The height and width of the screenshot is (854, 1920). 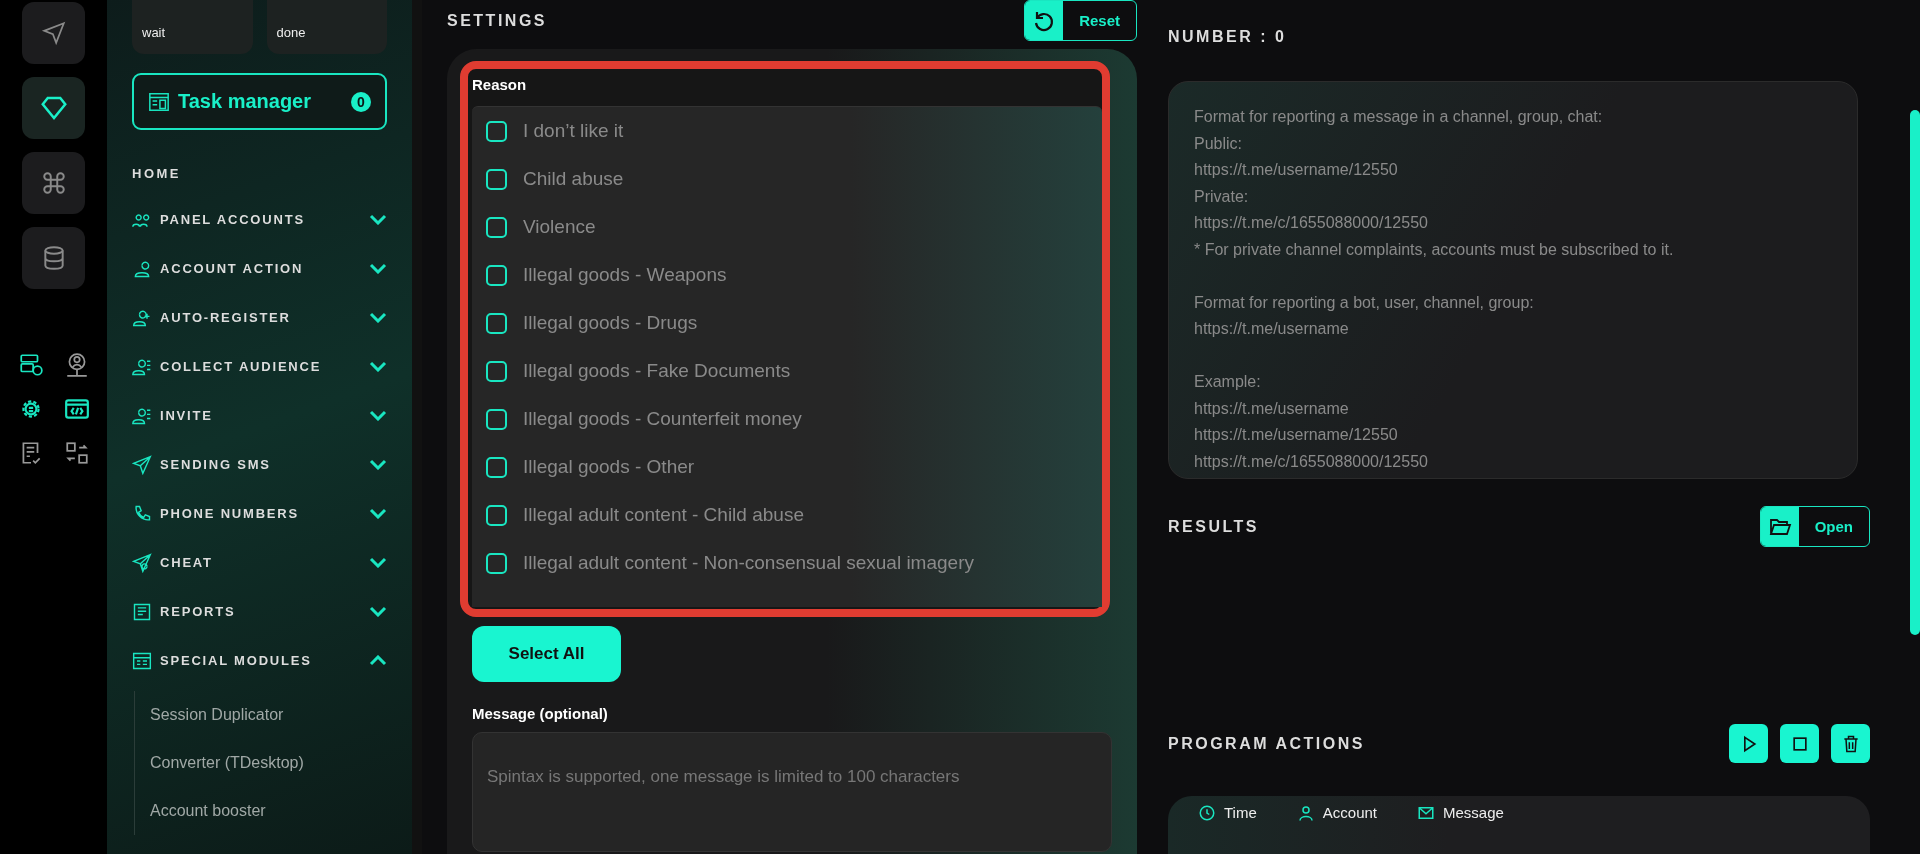 What do you see at coordinates (259, 513) in the screenshot?
I see `nav-item: PHONE NUMBERS` at bounding box center [259, 513].